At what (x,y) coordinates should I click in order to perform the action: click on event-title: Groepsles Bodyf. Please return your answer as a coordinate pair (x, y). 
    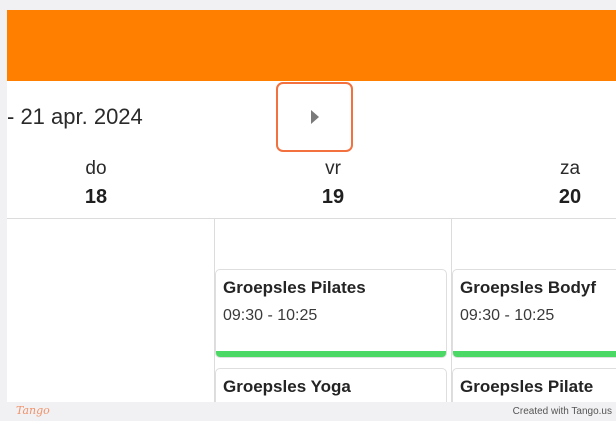
    Looking at the image, I should click on (528, 287).